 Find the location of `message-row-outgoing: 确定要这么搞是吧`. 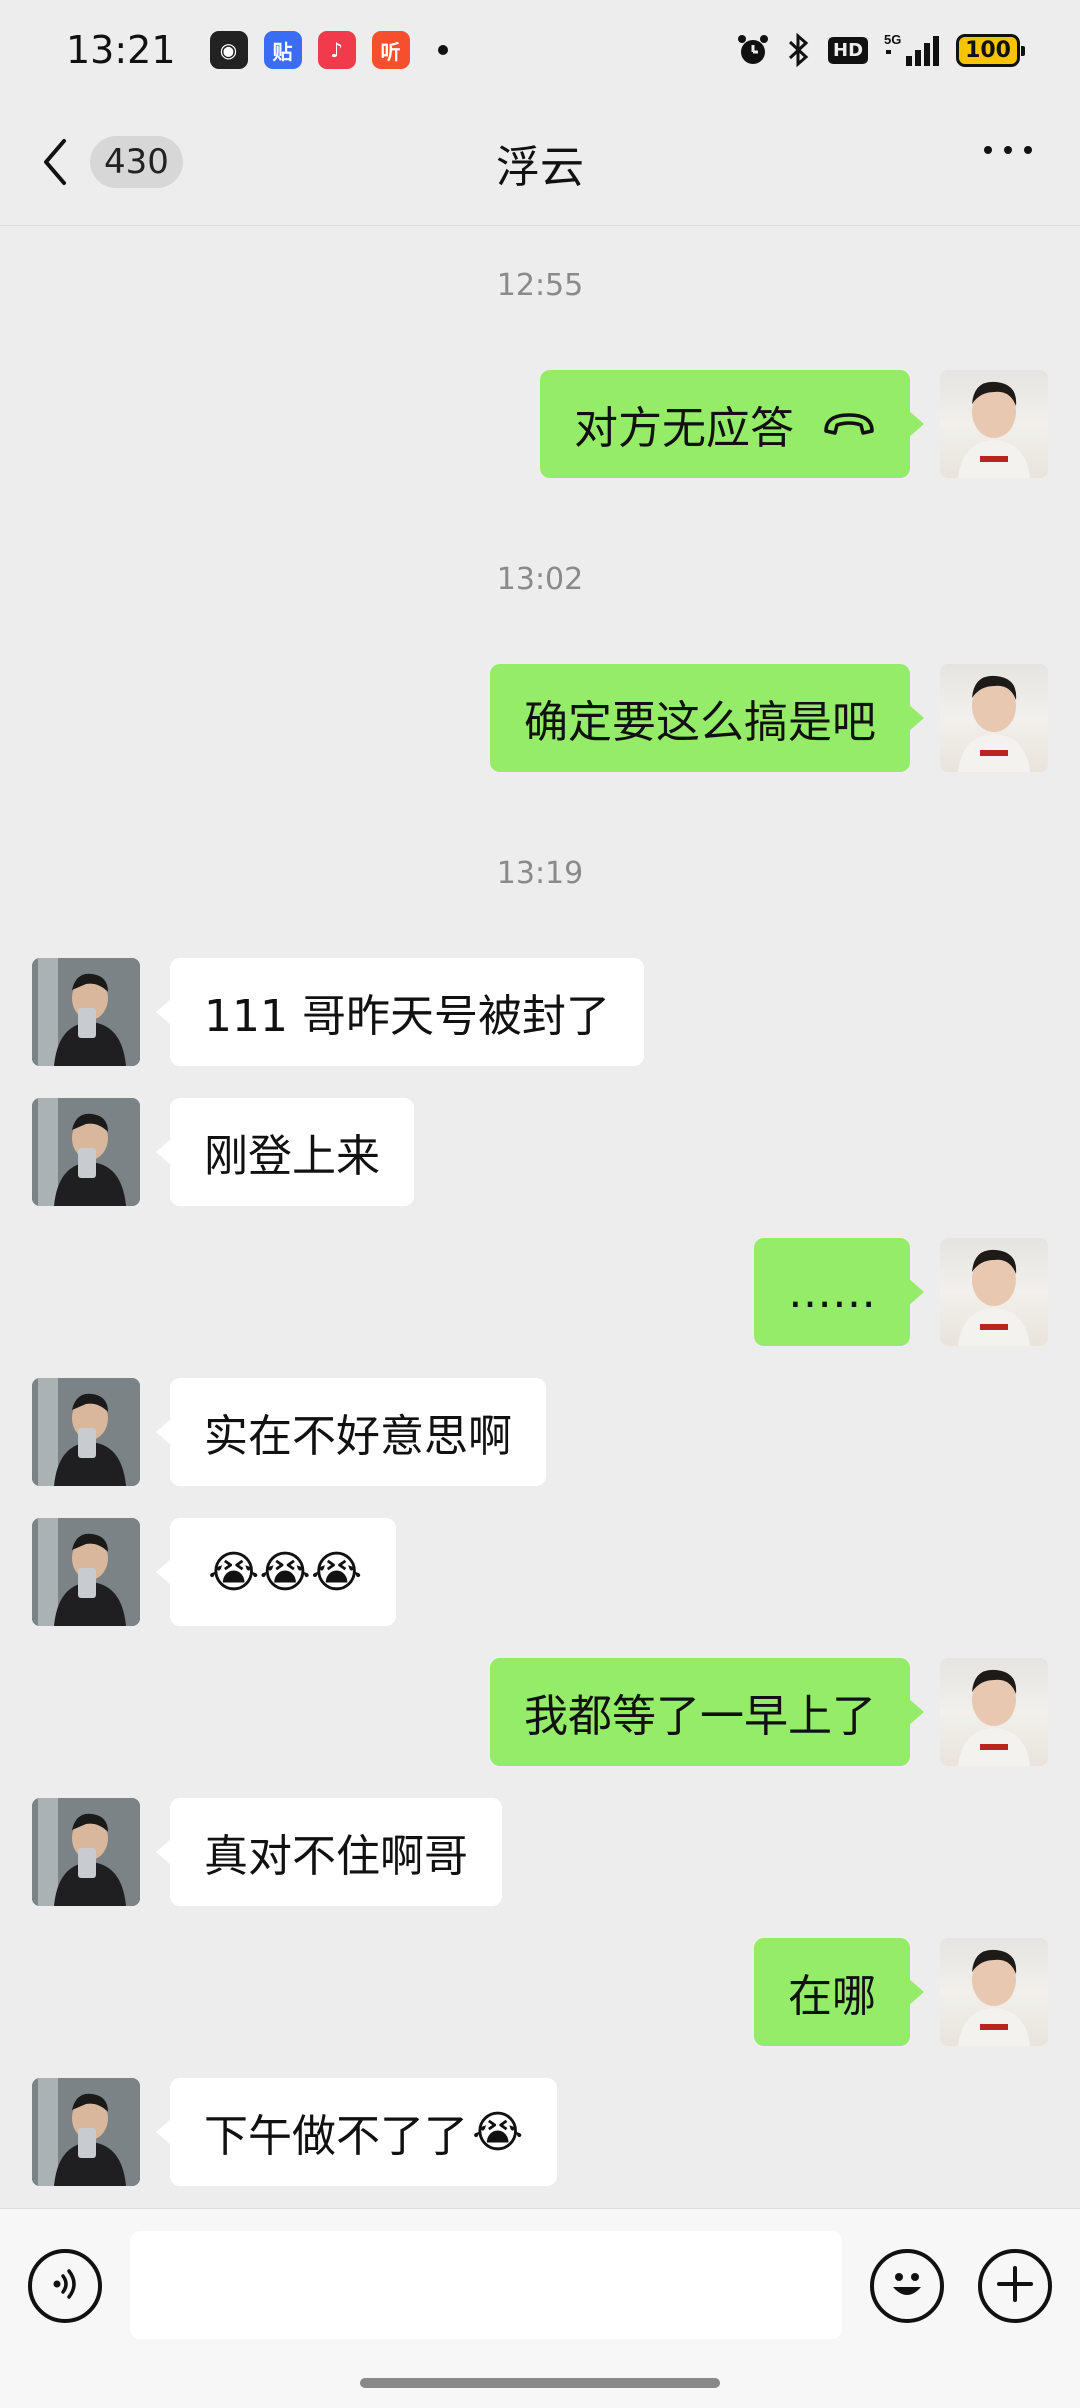

message-row-outgoing: 确定要这么搞是吧 is located at coordinates (540, 718).